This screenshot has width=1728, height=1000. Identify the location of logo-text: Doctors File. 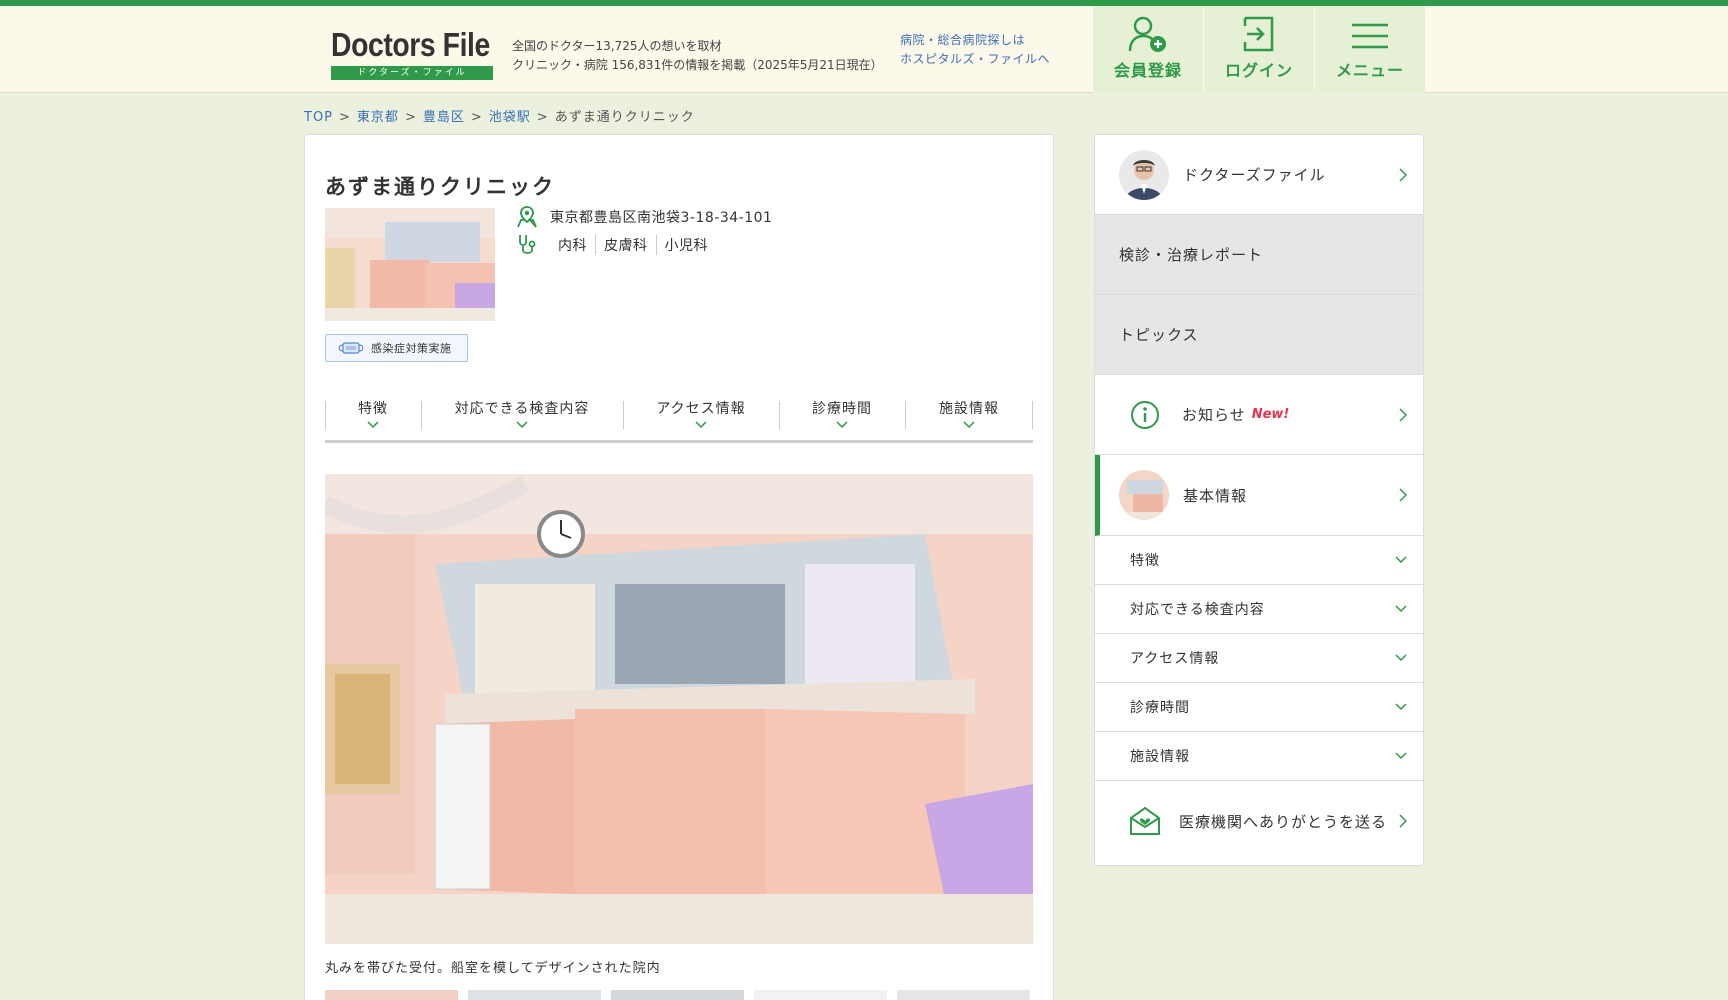
(410, 44).